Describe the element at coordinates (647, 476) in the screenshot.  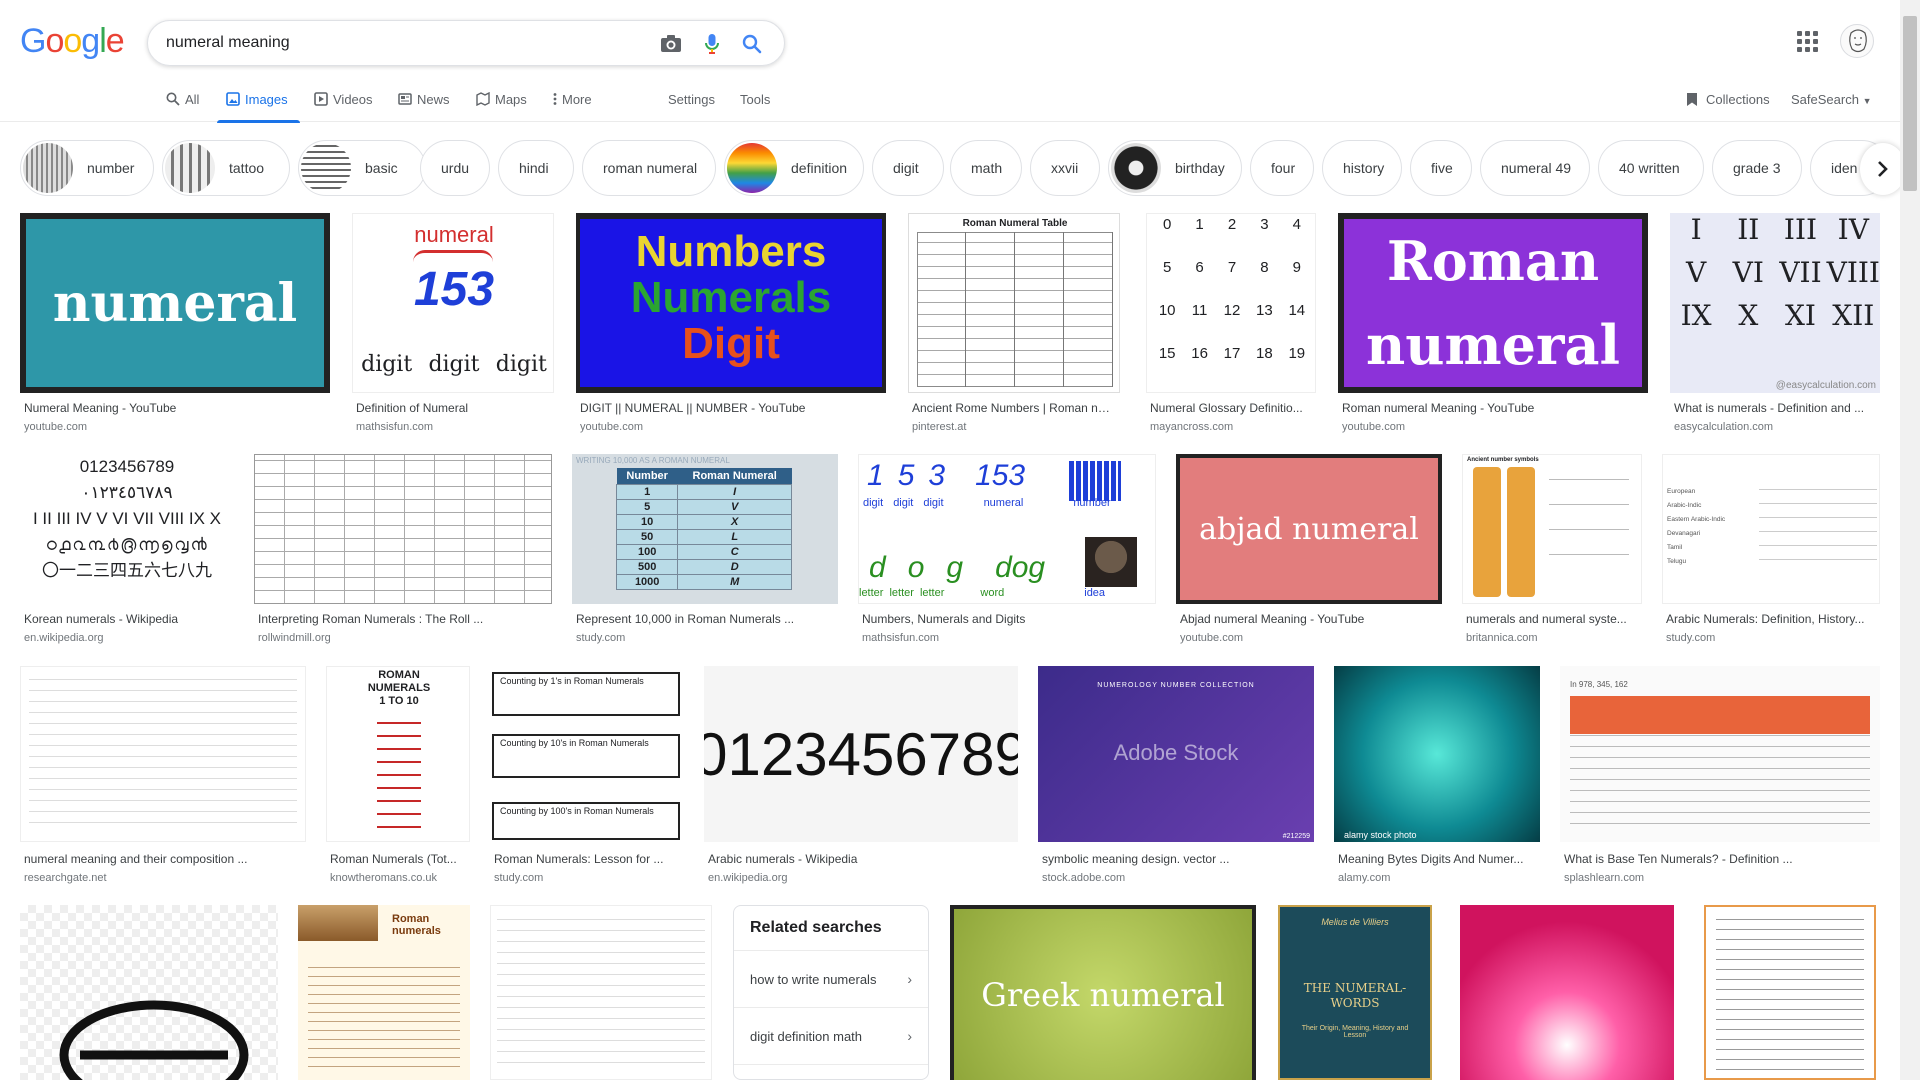
I see `table-header: Number` at that location.